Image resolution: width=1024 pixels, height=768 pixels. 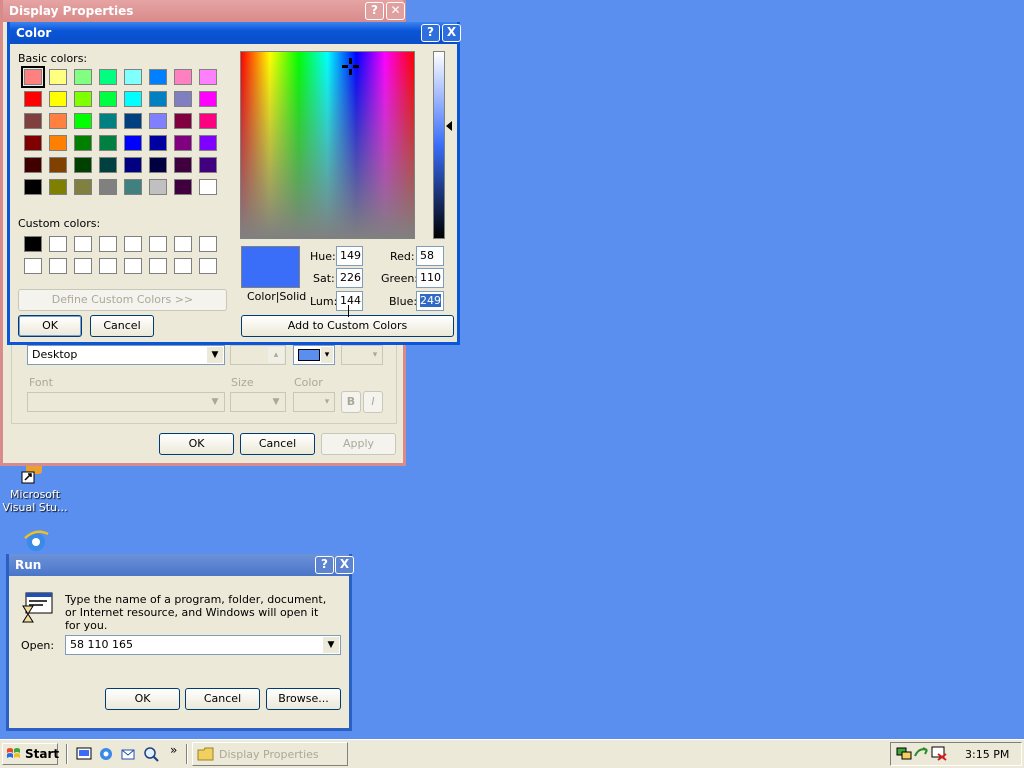 What do you see at coordinates (222, 699) in the screenshot?
I see `run-cancel-button: Cancel` at bounding box center [222, 699].